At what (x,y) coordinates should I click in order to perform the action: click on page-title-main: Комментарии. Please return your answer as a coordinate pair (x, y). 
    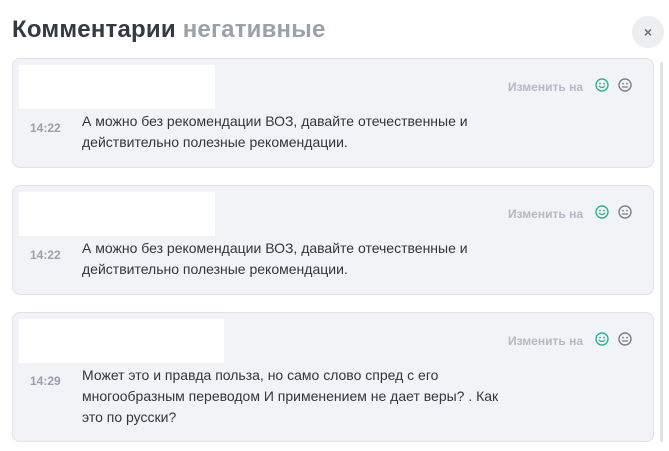
    Looking at the image, I should click on (94, 29).